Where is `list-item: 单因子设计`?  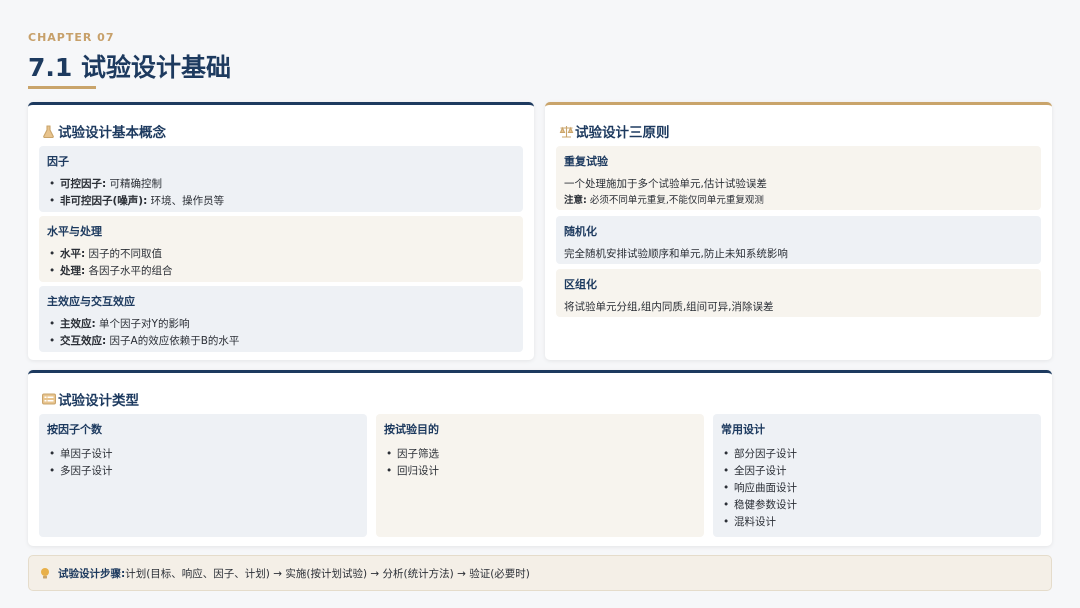 list-item: 单因子设计 is located at coordinates (203, 454).